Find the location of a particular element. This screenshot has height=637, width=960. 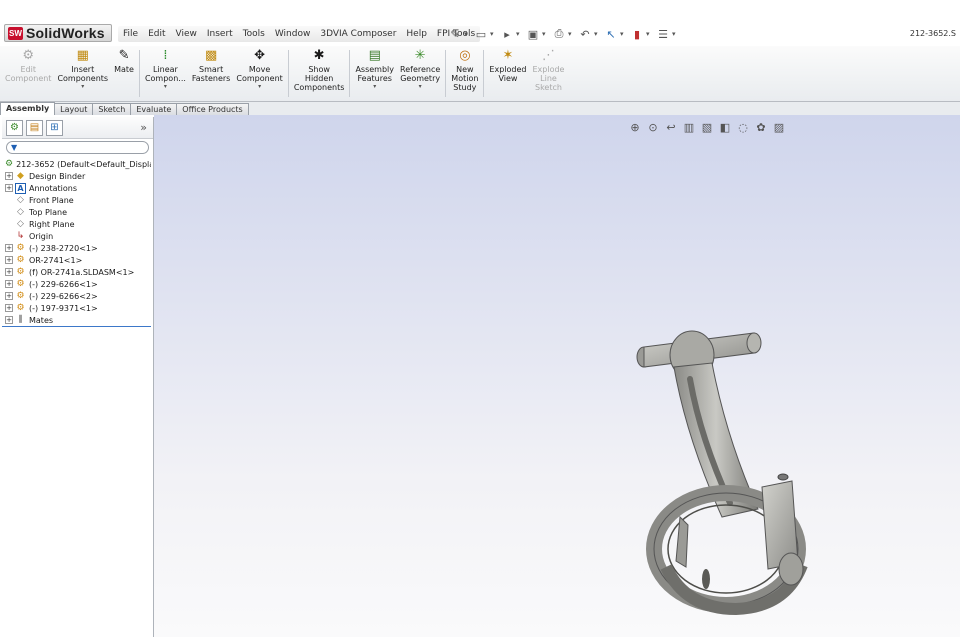

view-orientation-icon: ▧ is located at coordinates (707, 127).